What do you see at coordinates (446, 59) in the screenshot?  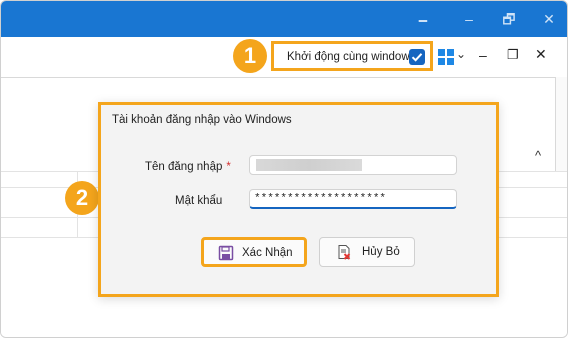 I see `windows-logo-icon` at bounding box center [446, 59].